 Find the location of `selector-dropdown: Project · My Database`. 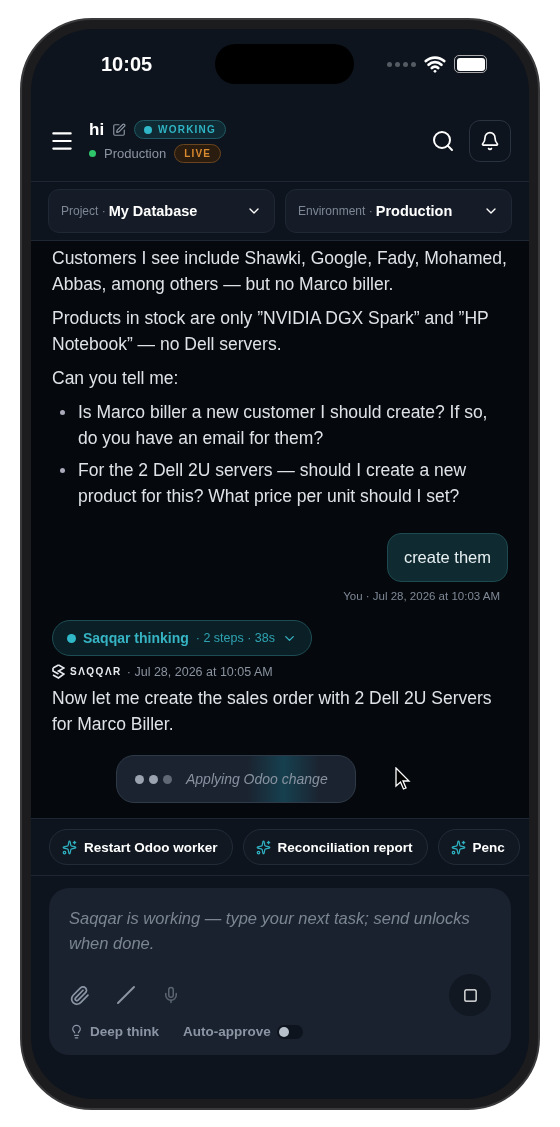

selector-dropdown: Project · My Database is located at coordinates (161, 211).